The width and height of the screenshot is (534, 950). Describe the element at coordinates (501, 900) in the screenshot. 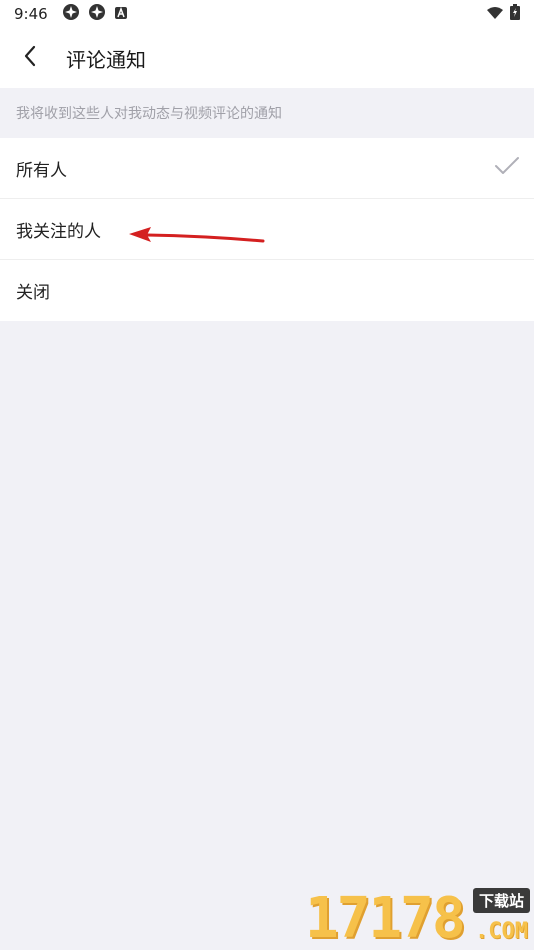

I see `watermark-brand: 下载站` at that location.